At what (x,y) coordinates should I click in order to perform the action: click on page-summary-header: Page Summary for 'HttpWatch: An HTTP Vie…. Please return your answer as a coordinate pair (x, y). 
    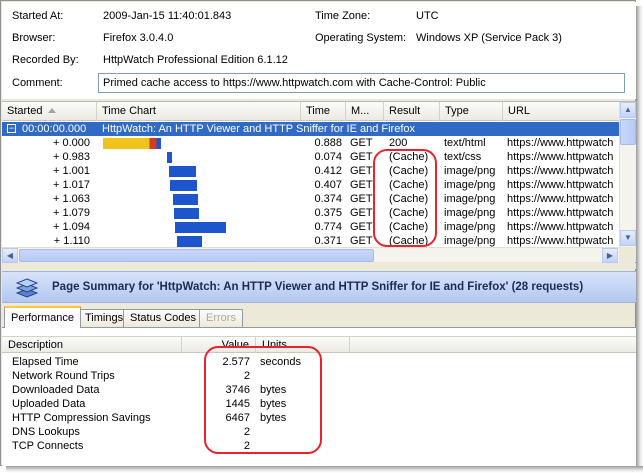
    Looking at the image, I should click on (319, 287).